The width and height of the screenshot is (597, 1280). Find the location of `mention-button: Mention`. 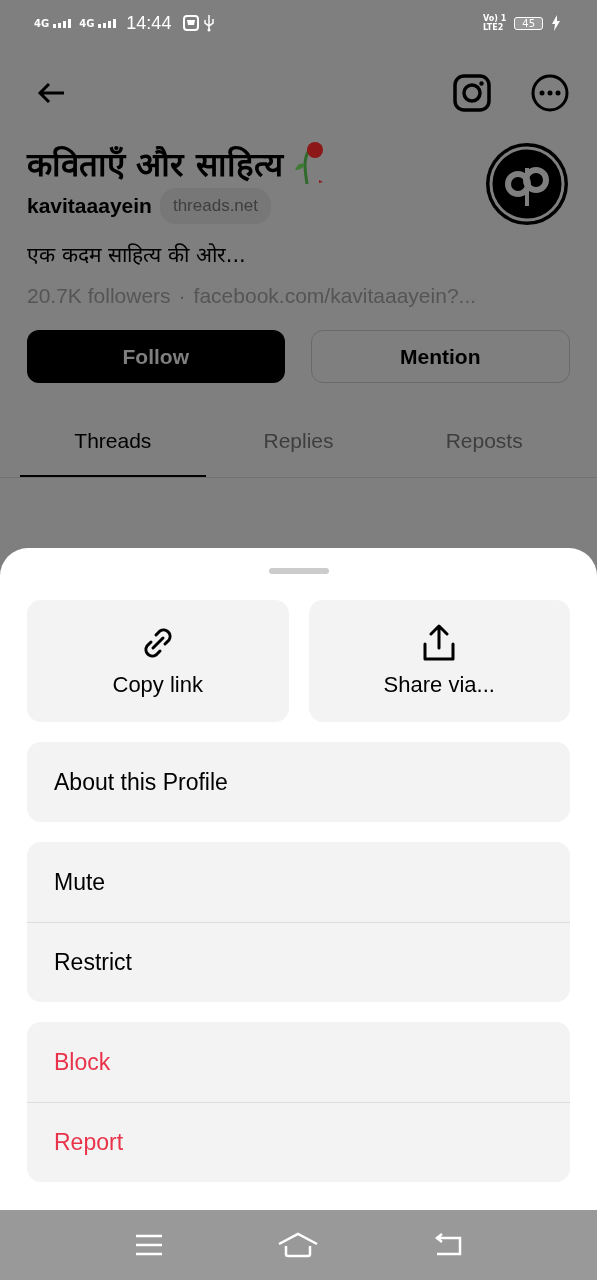

mention-button: Mention is located at coordinates (440, 356).